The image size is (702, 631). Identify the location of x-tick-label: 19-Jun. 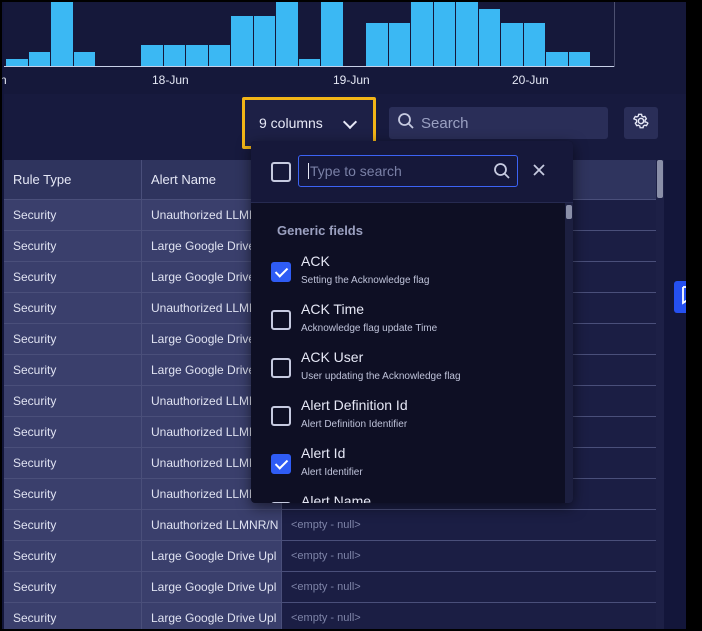
(351, 80).